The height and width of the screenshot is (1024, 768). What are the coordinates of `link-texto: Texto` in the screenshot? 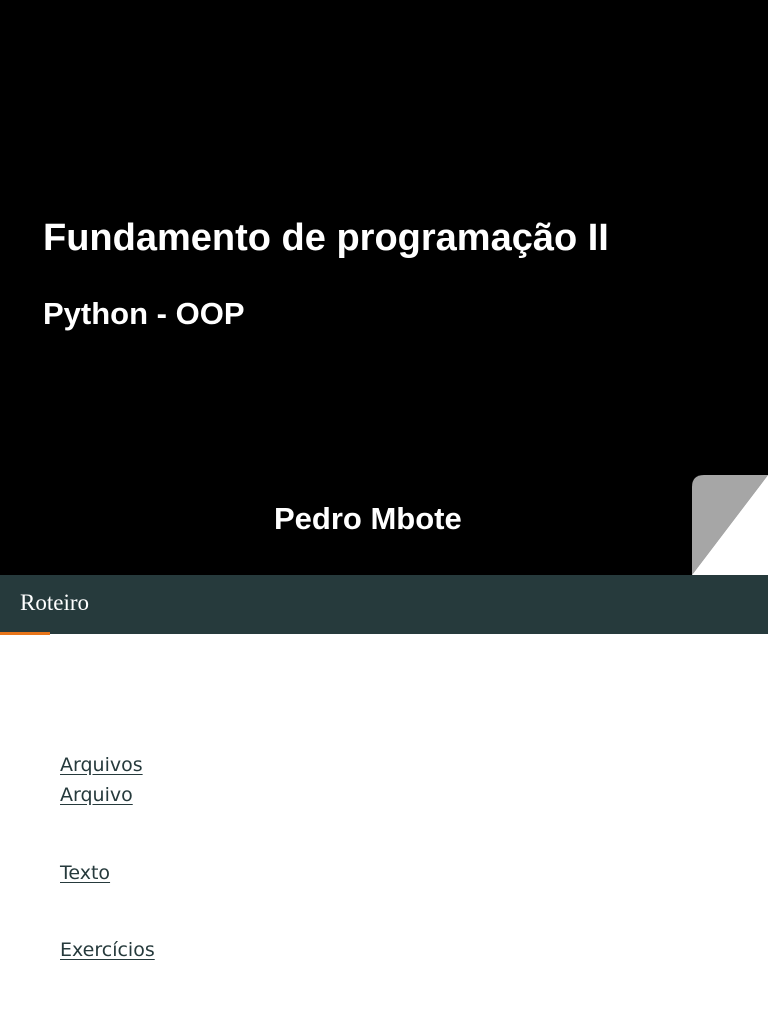 It's located at (85, 873).